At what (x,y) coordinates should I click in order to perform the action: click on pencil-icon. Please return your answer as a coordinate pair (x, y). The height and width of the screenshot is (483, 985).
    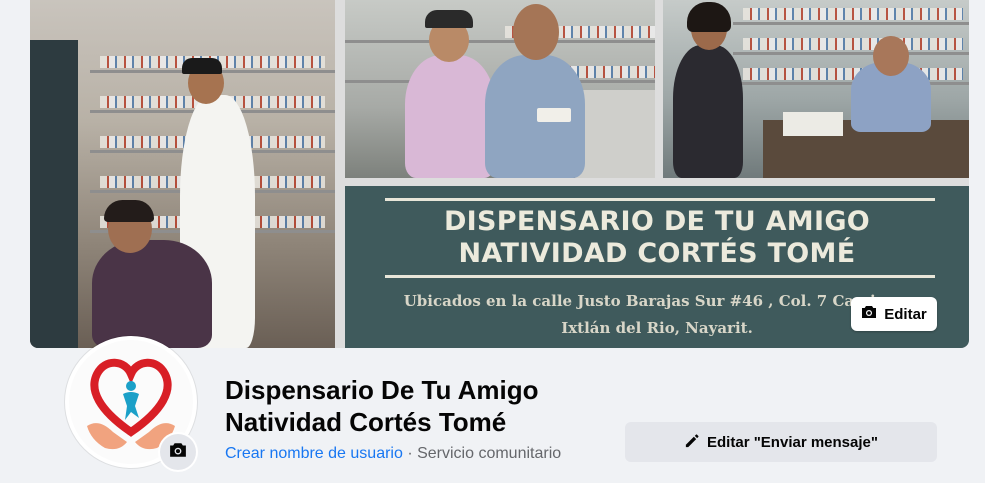
    Looking at the image, I should click on (691, 442).